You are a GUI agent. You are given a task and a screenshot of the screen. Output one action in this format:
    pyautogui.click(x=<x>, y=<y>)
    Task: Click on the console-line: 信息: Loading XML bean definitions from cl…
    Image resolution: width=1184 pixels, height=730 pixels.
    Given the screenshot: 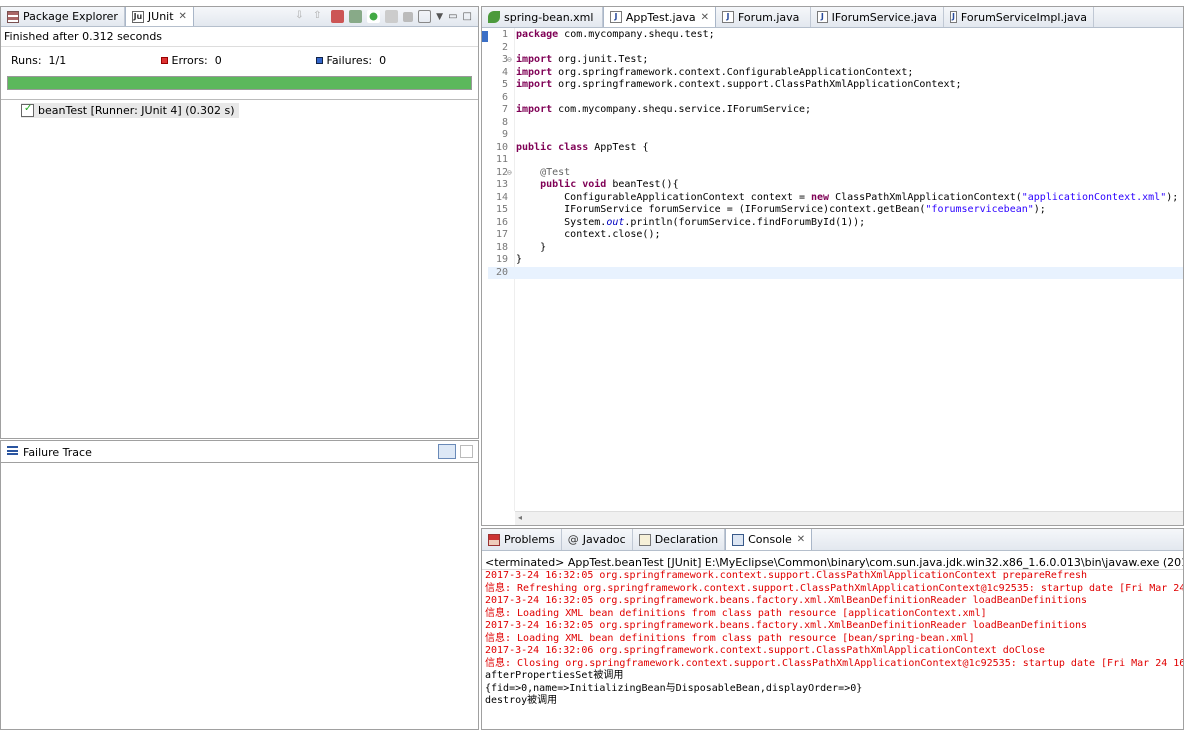 What is the action you would take?
    pyautogui.click(x=736, y=613)
    